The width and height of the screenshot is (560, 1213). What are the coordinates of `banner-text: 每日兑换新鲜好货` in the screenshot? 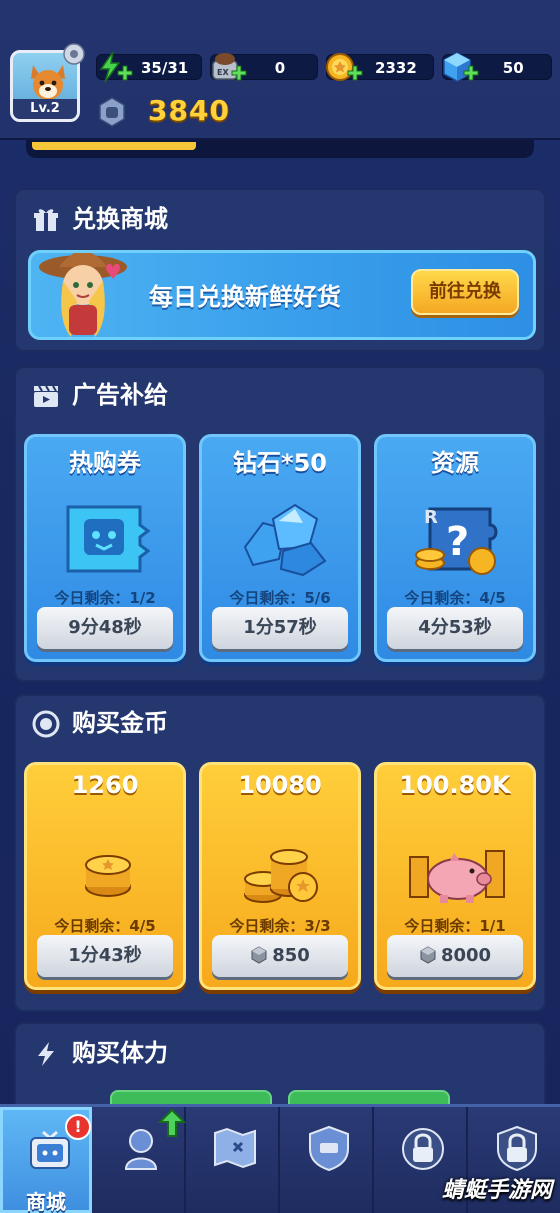 It's located at (245, 297).